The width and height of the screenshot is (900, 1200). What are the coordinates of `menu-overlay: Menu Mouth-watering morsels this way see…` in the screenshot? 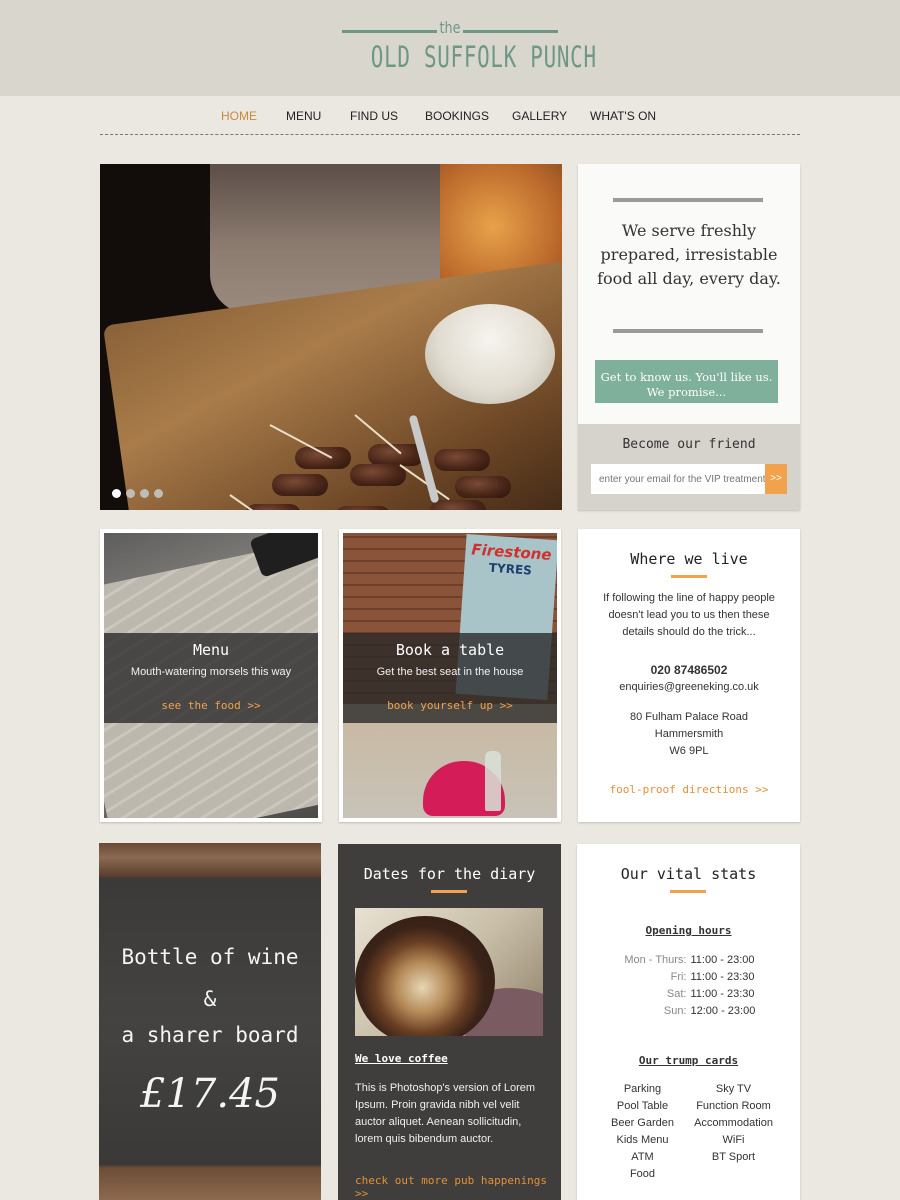 It's located at (211, 678).